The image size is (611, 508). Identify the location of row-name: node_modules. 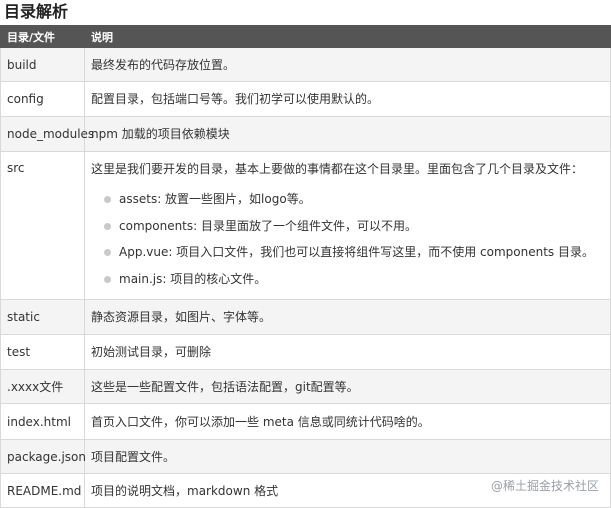
(47, 134).